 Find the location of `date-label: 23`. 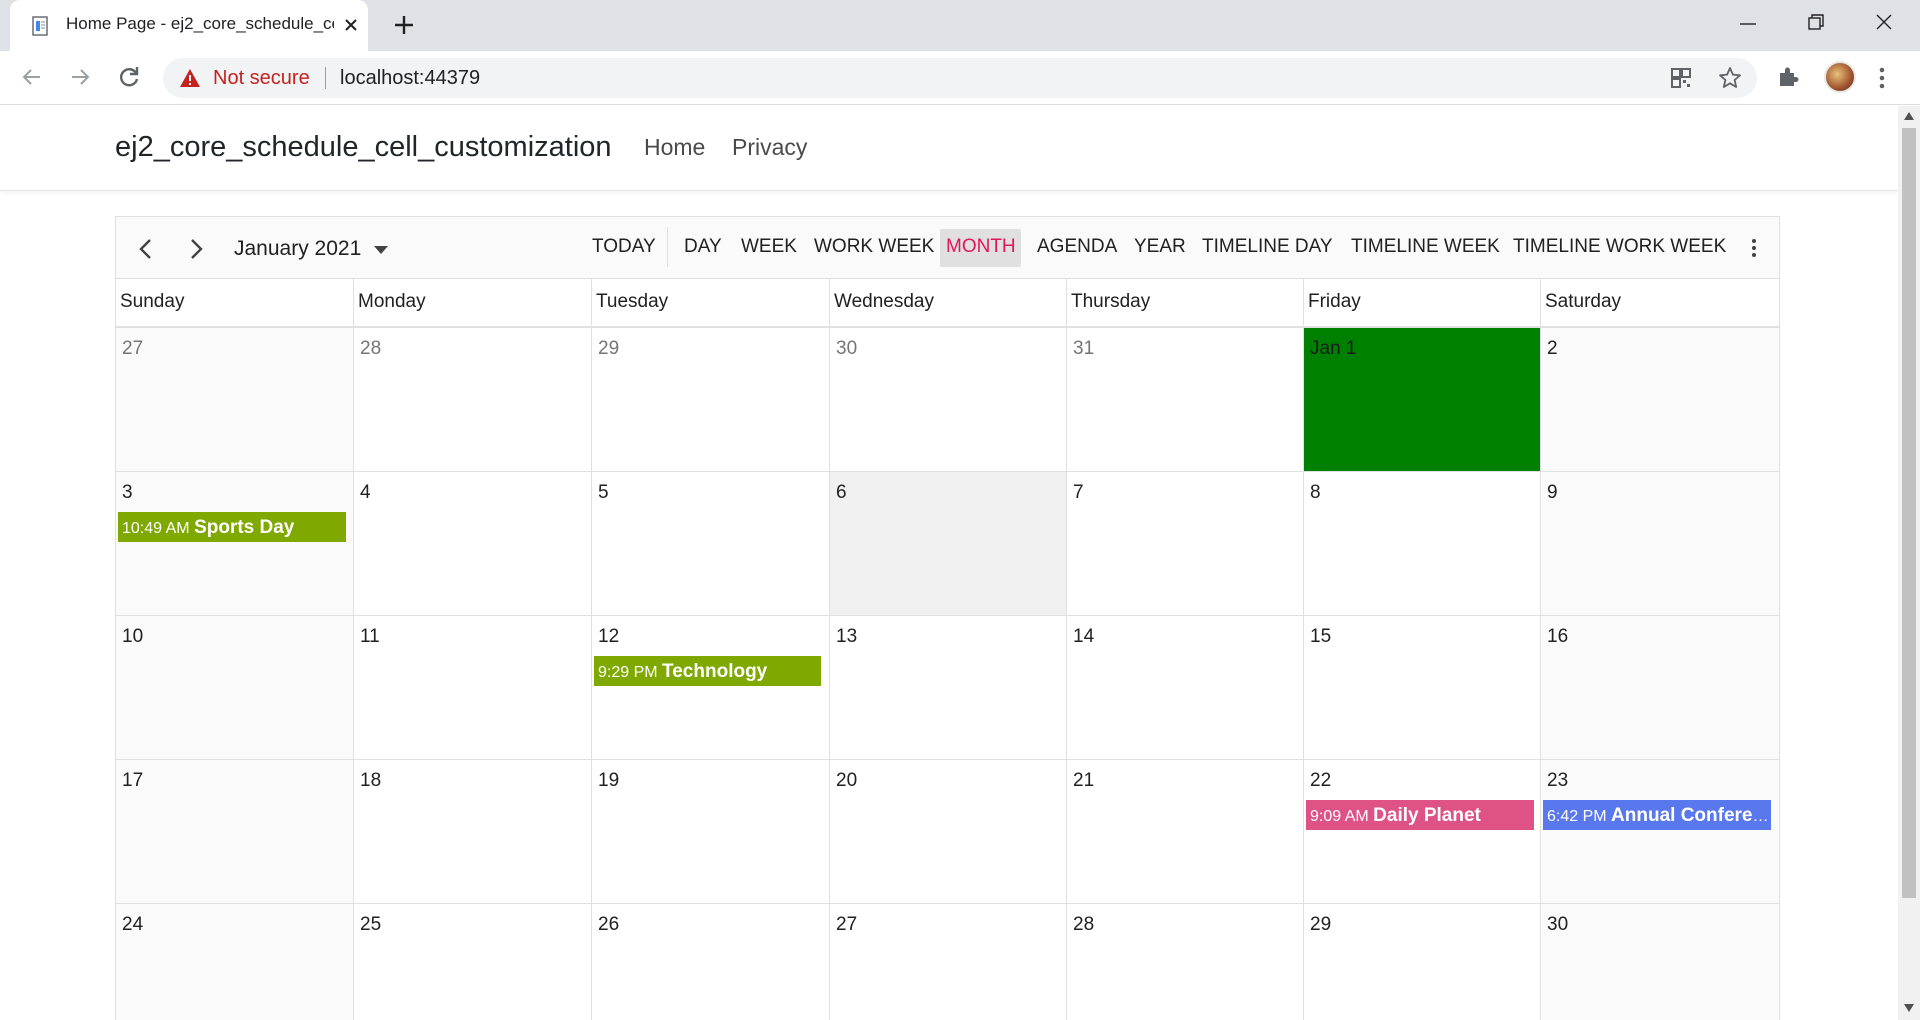

date-label: 23 is located at coordinates (1557, 781).